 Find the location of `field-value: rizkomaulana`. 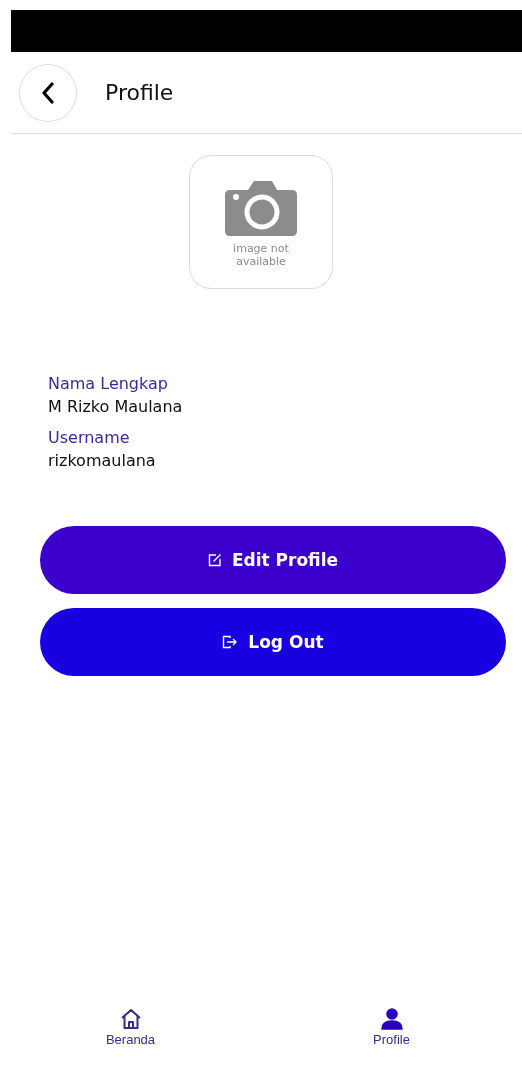

field-value: rizkomaulana is located at coordinates (102, 460).